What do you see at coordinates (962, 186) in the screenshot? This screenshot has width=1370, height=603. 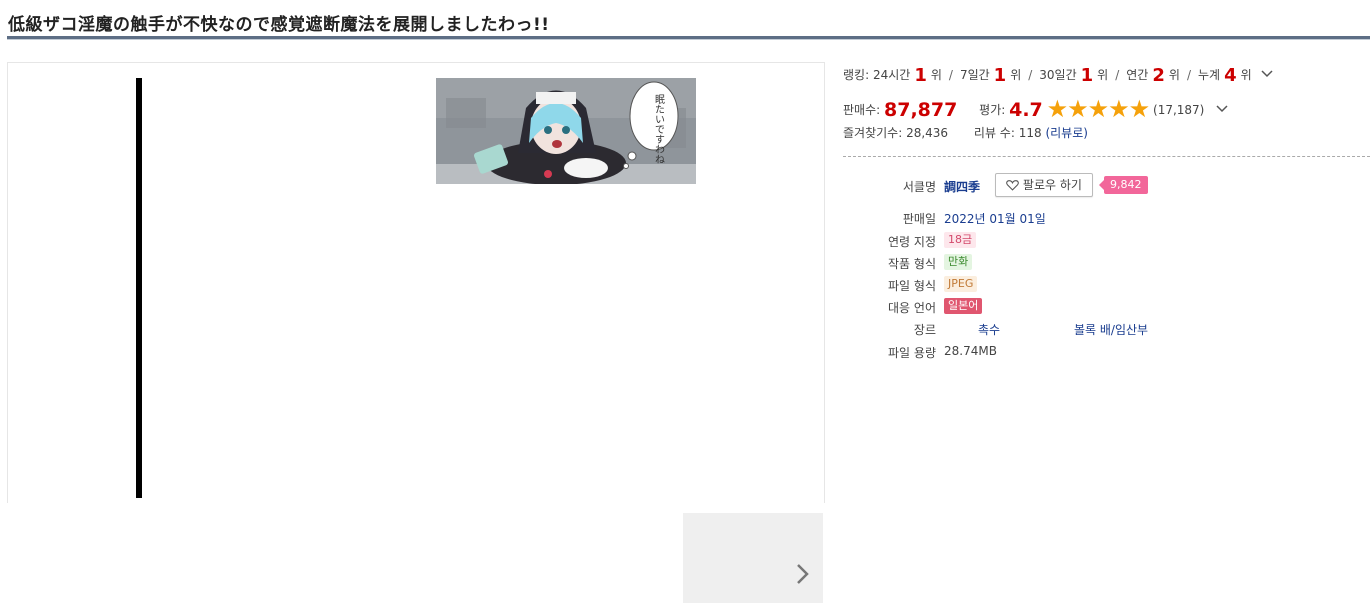 I see `circle-name-link: 調四季` at bounding box center [962, 186].